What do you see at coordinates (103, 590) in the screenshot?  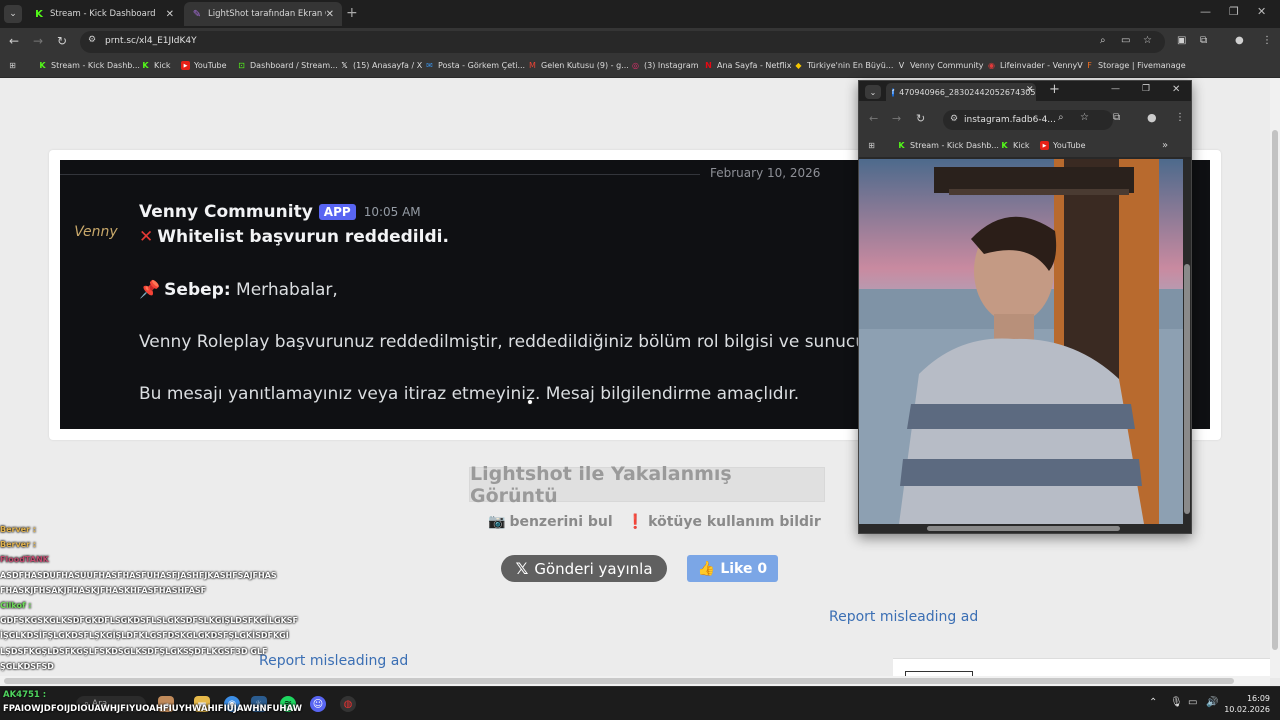 I see `chat-message: FHASKJFHSAKJFHASKJFHASKHFASFHASHFASF` at bounding box center [103, 590].